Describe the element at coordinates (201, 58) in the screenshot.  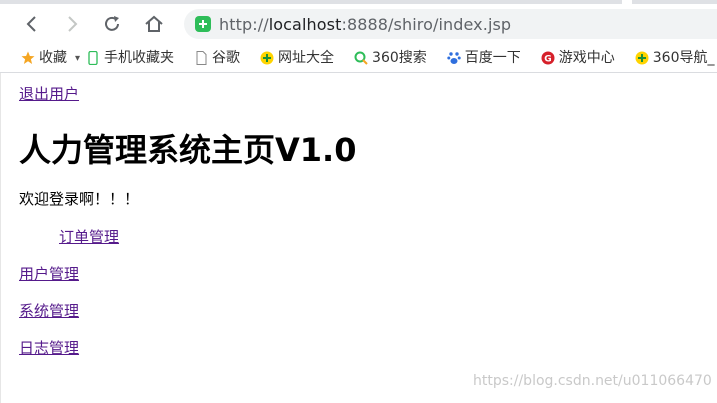
I see `page-icon` at that location.